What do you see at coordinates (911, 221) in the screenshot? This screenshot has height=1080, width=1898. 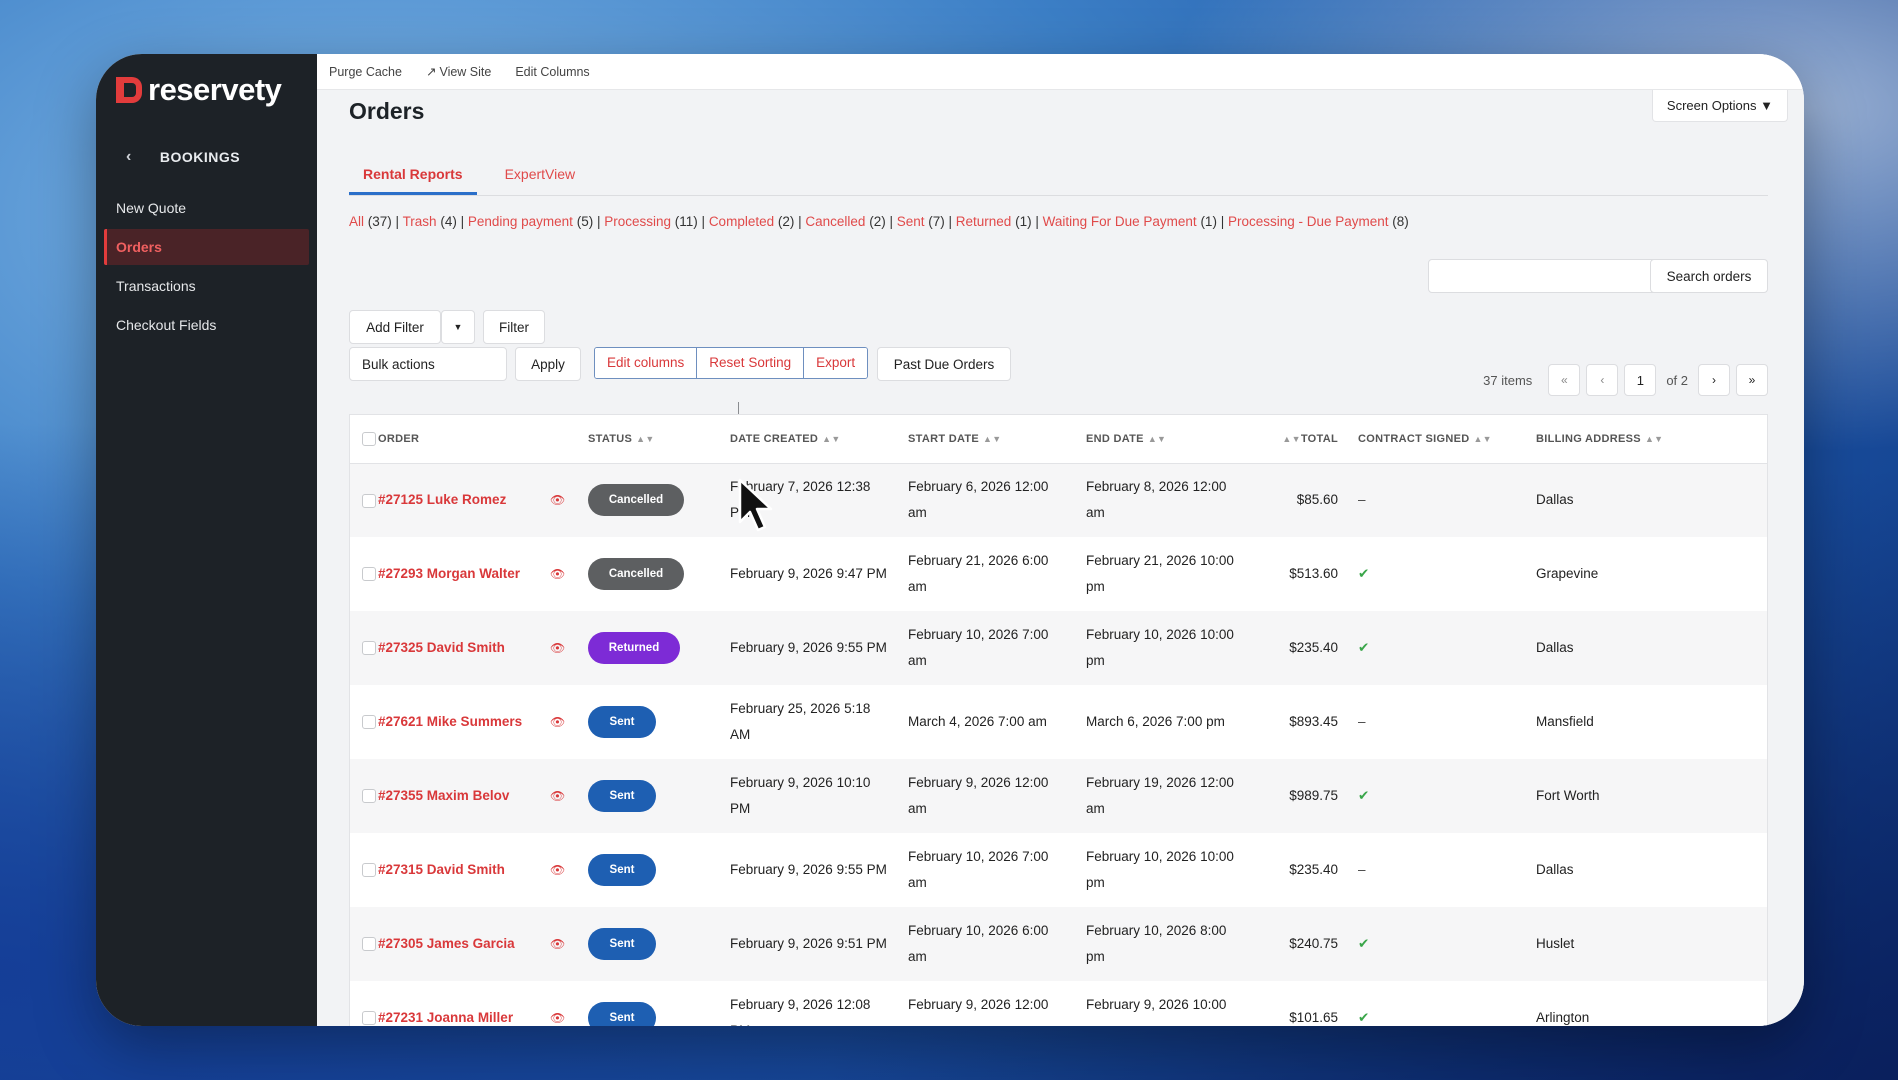 I see `status-filter-label: Sent` at bounding box center [911, 221].